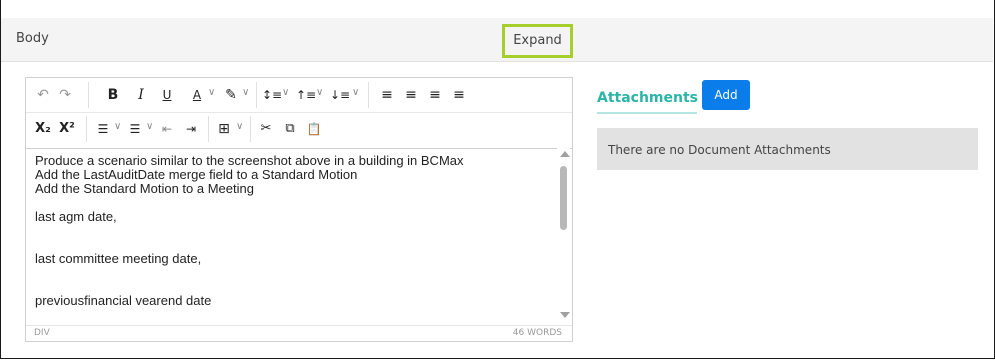 The height and width of the screenshot is (360, 995). What do you see at coordinates (306, 95) in the screenshot?
I see `space-before-icon: ↑≡` at bounding box center [306, 95].